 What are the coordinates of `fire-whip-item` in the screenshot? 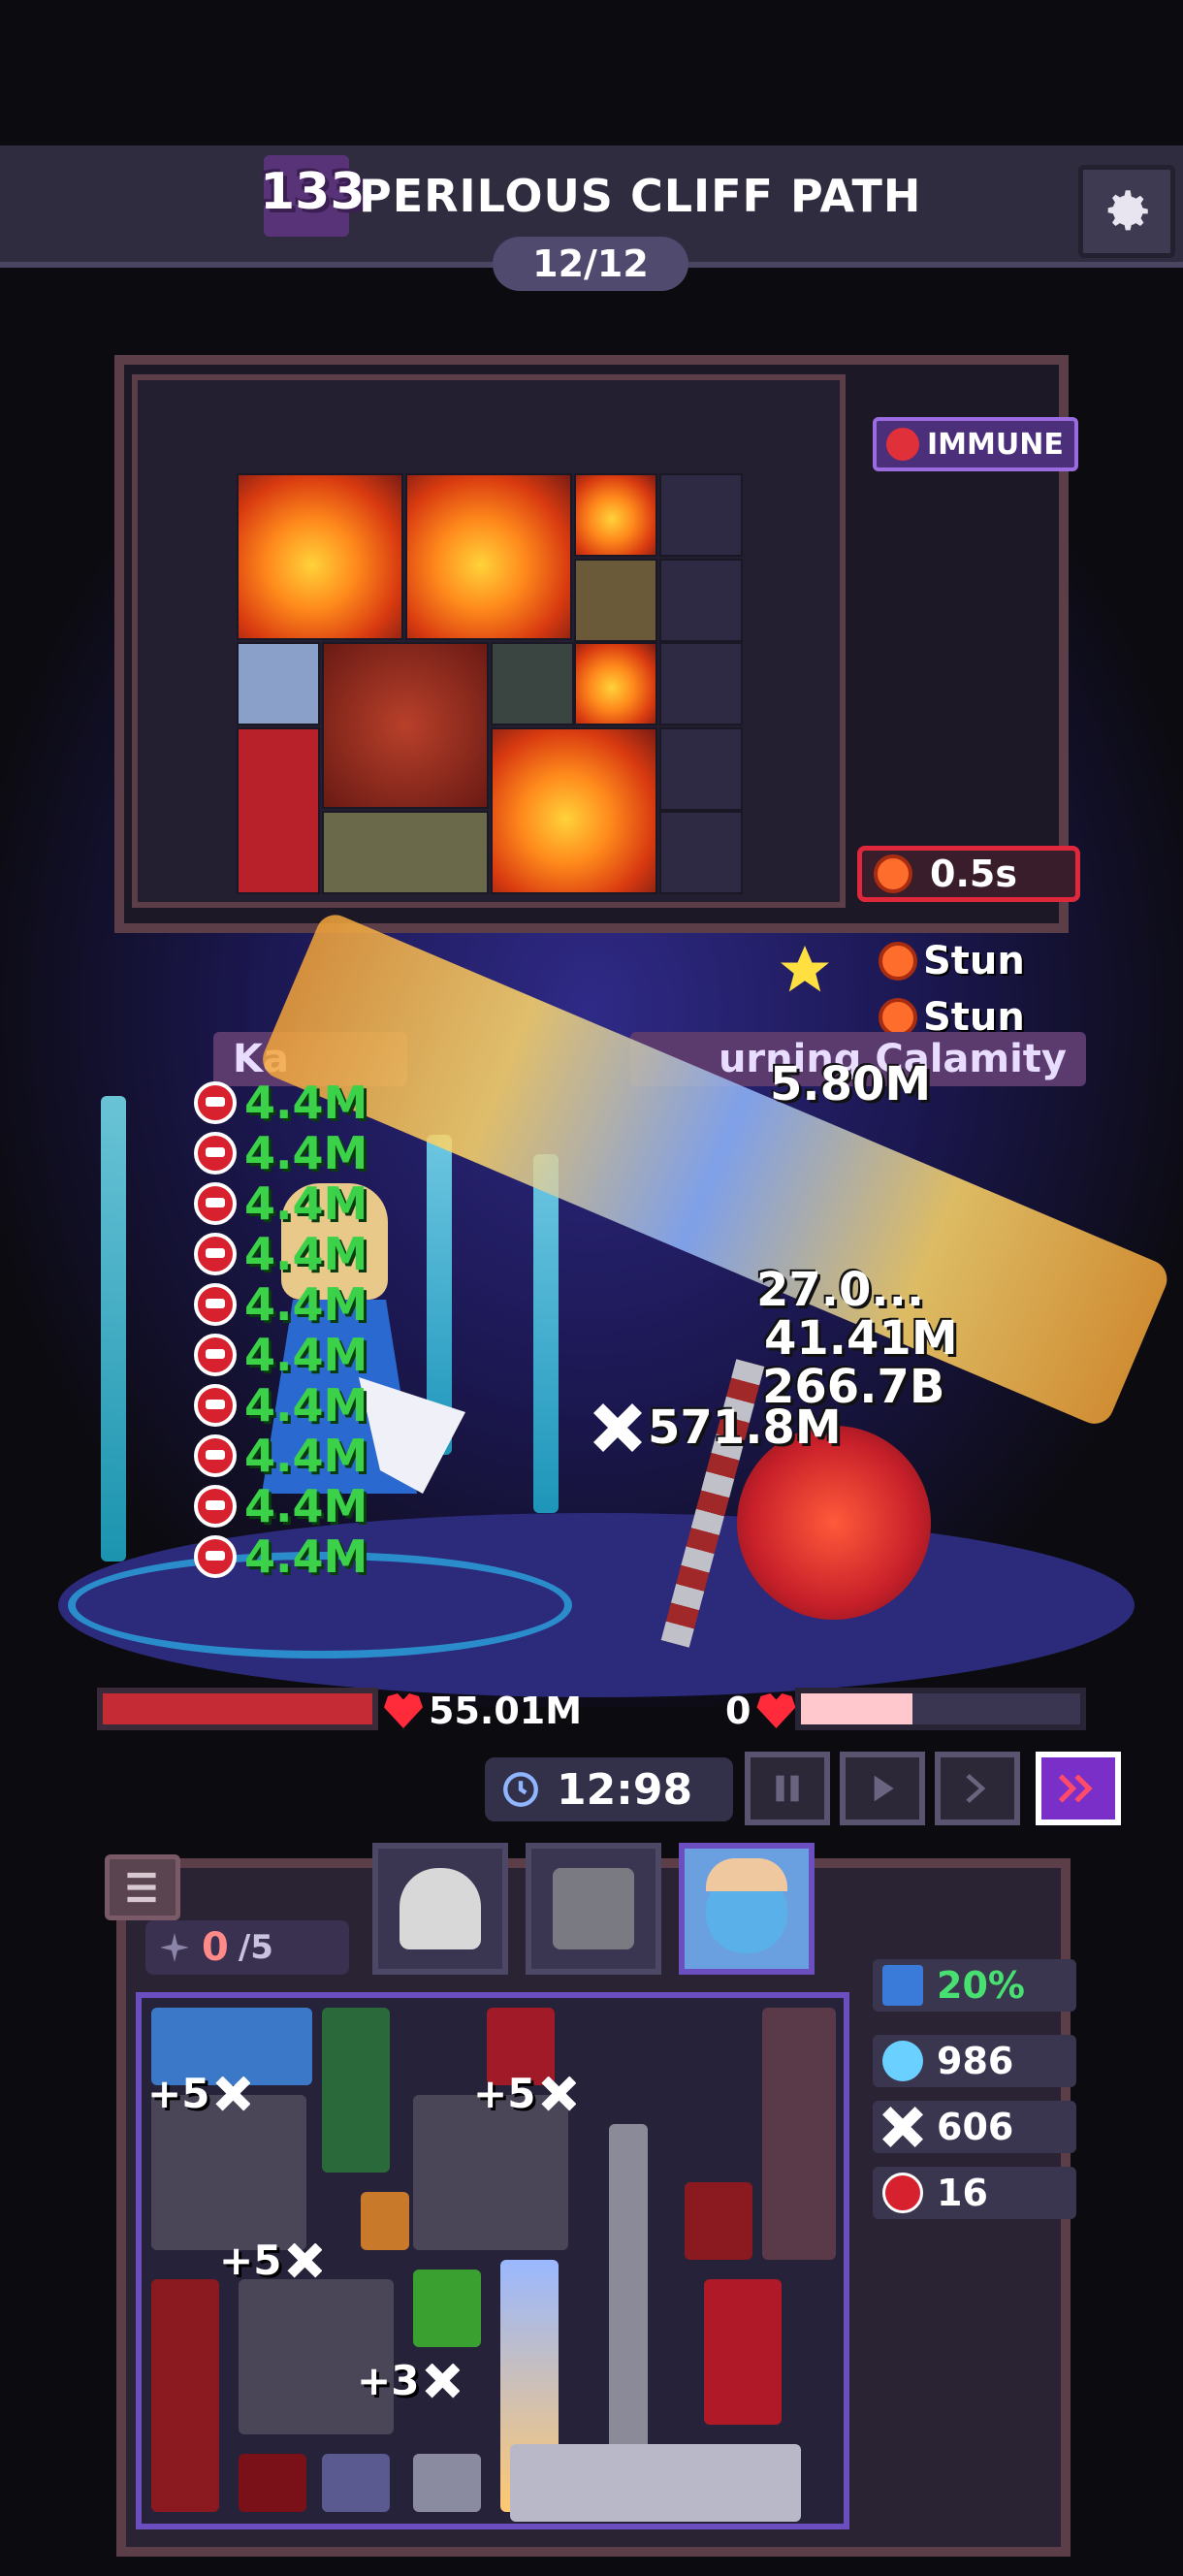 It's located at (574, 810).